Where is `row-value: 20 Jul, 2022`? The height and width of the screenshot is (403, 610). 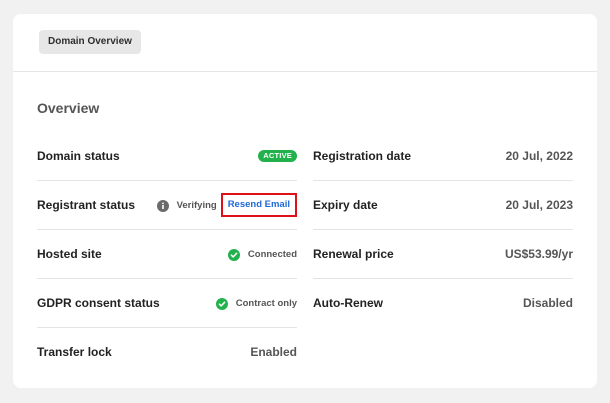
row-value: 20 Jul, 2022 is located at coordinates (539, 156).